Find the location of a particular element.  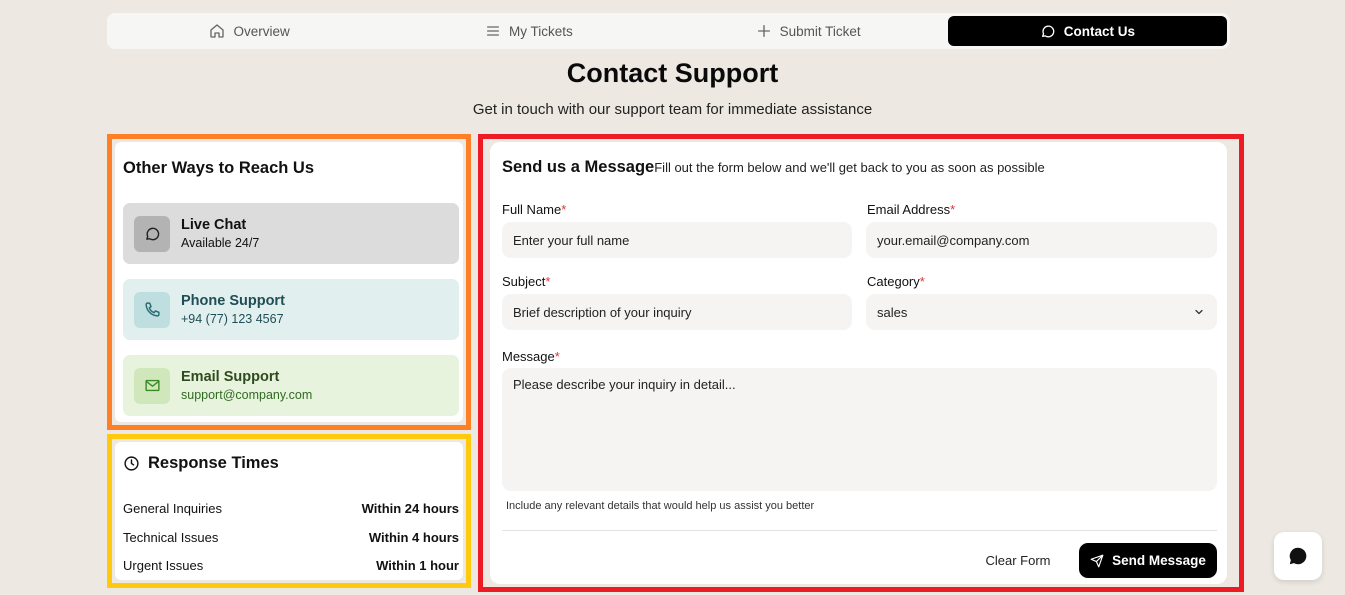

email-input: your.email@company.com is located at coordinates (1041, 240).